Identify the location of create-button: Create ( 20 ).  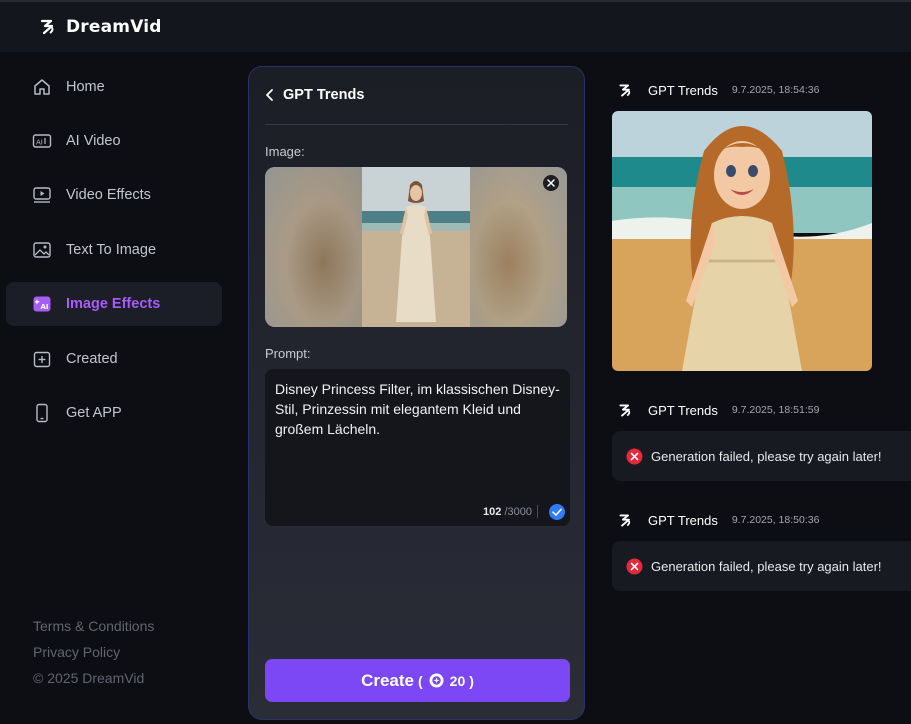
(417, 680).